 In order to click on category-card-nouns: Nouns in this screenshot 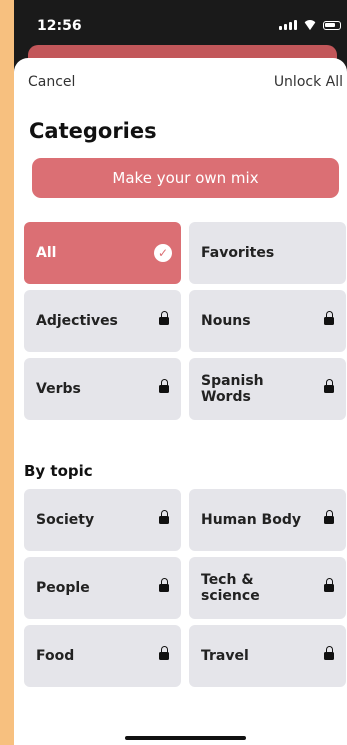, I will do `click(267, 321)`.